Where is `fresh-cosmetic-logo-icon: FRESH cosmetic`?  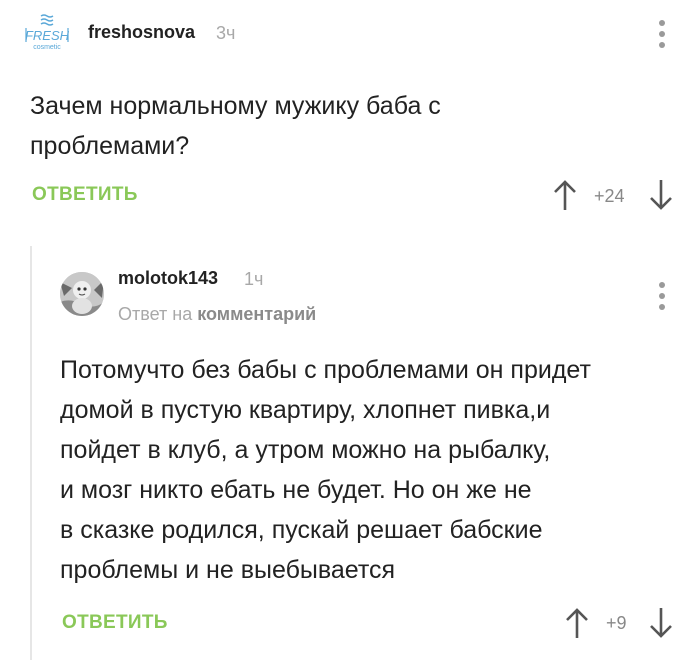 fresh-cosmetic-logo-icon: FRESH cosmetic is located at coordinates (47, 32).